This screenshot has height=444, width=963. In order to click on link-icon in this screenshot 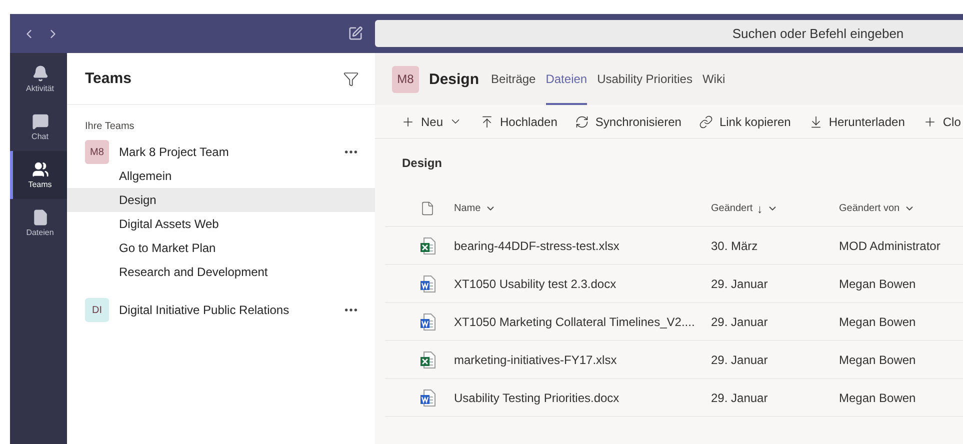, I will do `click(706, 121)`.